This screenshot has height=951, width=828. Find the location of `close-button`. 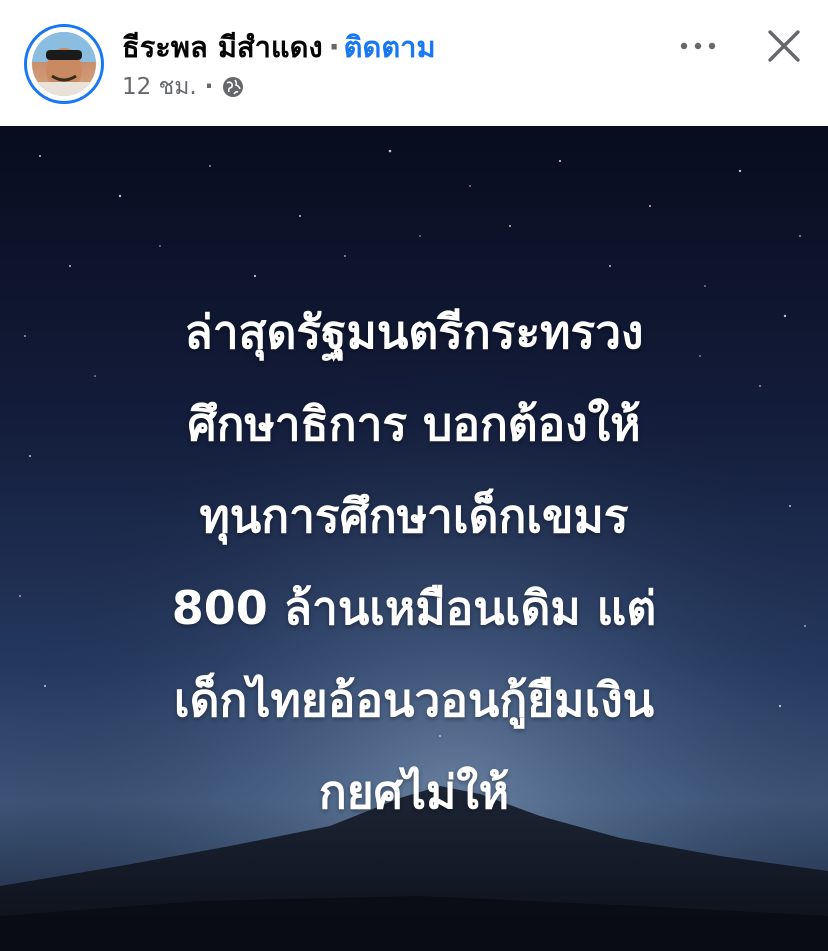

close-button is located at coordinates (784, 46).